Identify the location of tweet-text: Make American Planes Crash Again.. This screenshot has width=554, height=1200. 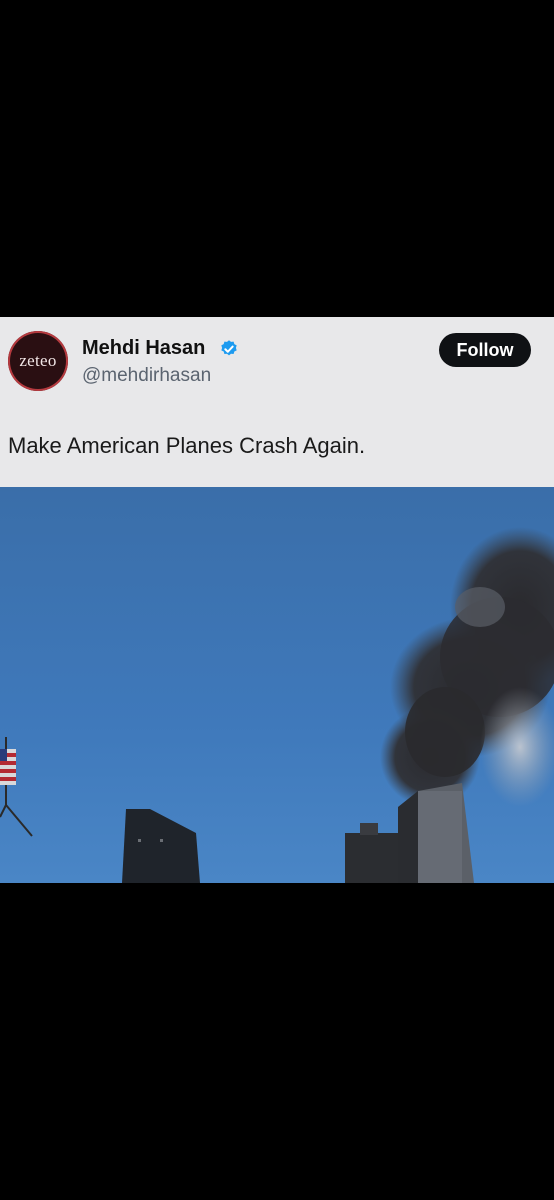
(187, 445).